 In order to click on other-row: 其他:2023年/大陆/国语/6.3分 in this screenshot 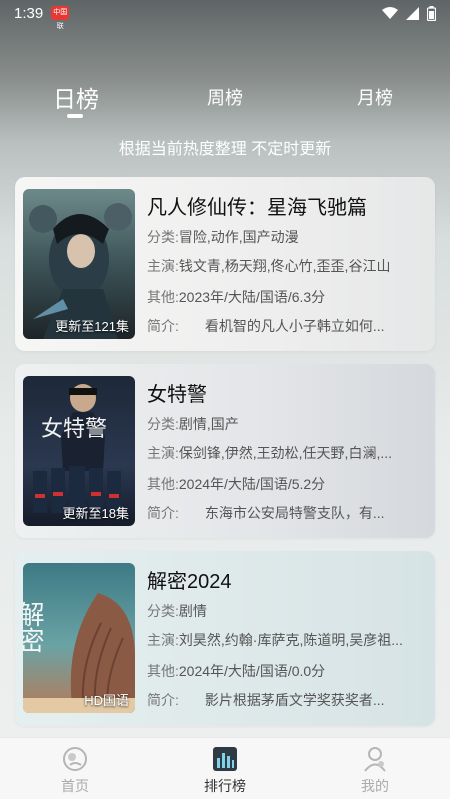, I will do `click(236, 297)`.